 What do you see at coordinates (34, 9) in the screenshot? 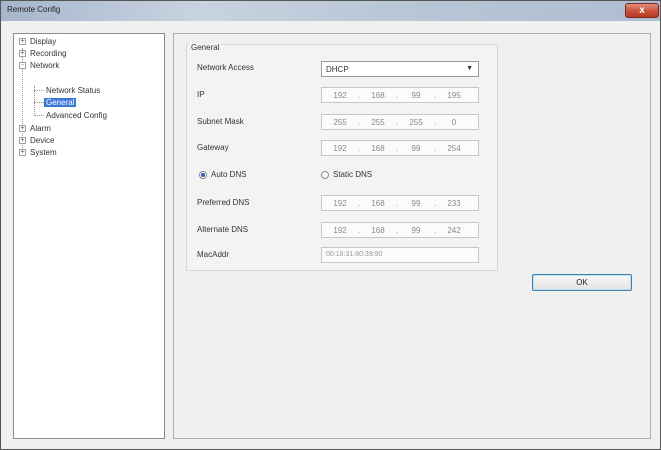
I see `window-title: Remote Config` at bounding box center [34, 9].